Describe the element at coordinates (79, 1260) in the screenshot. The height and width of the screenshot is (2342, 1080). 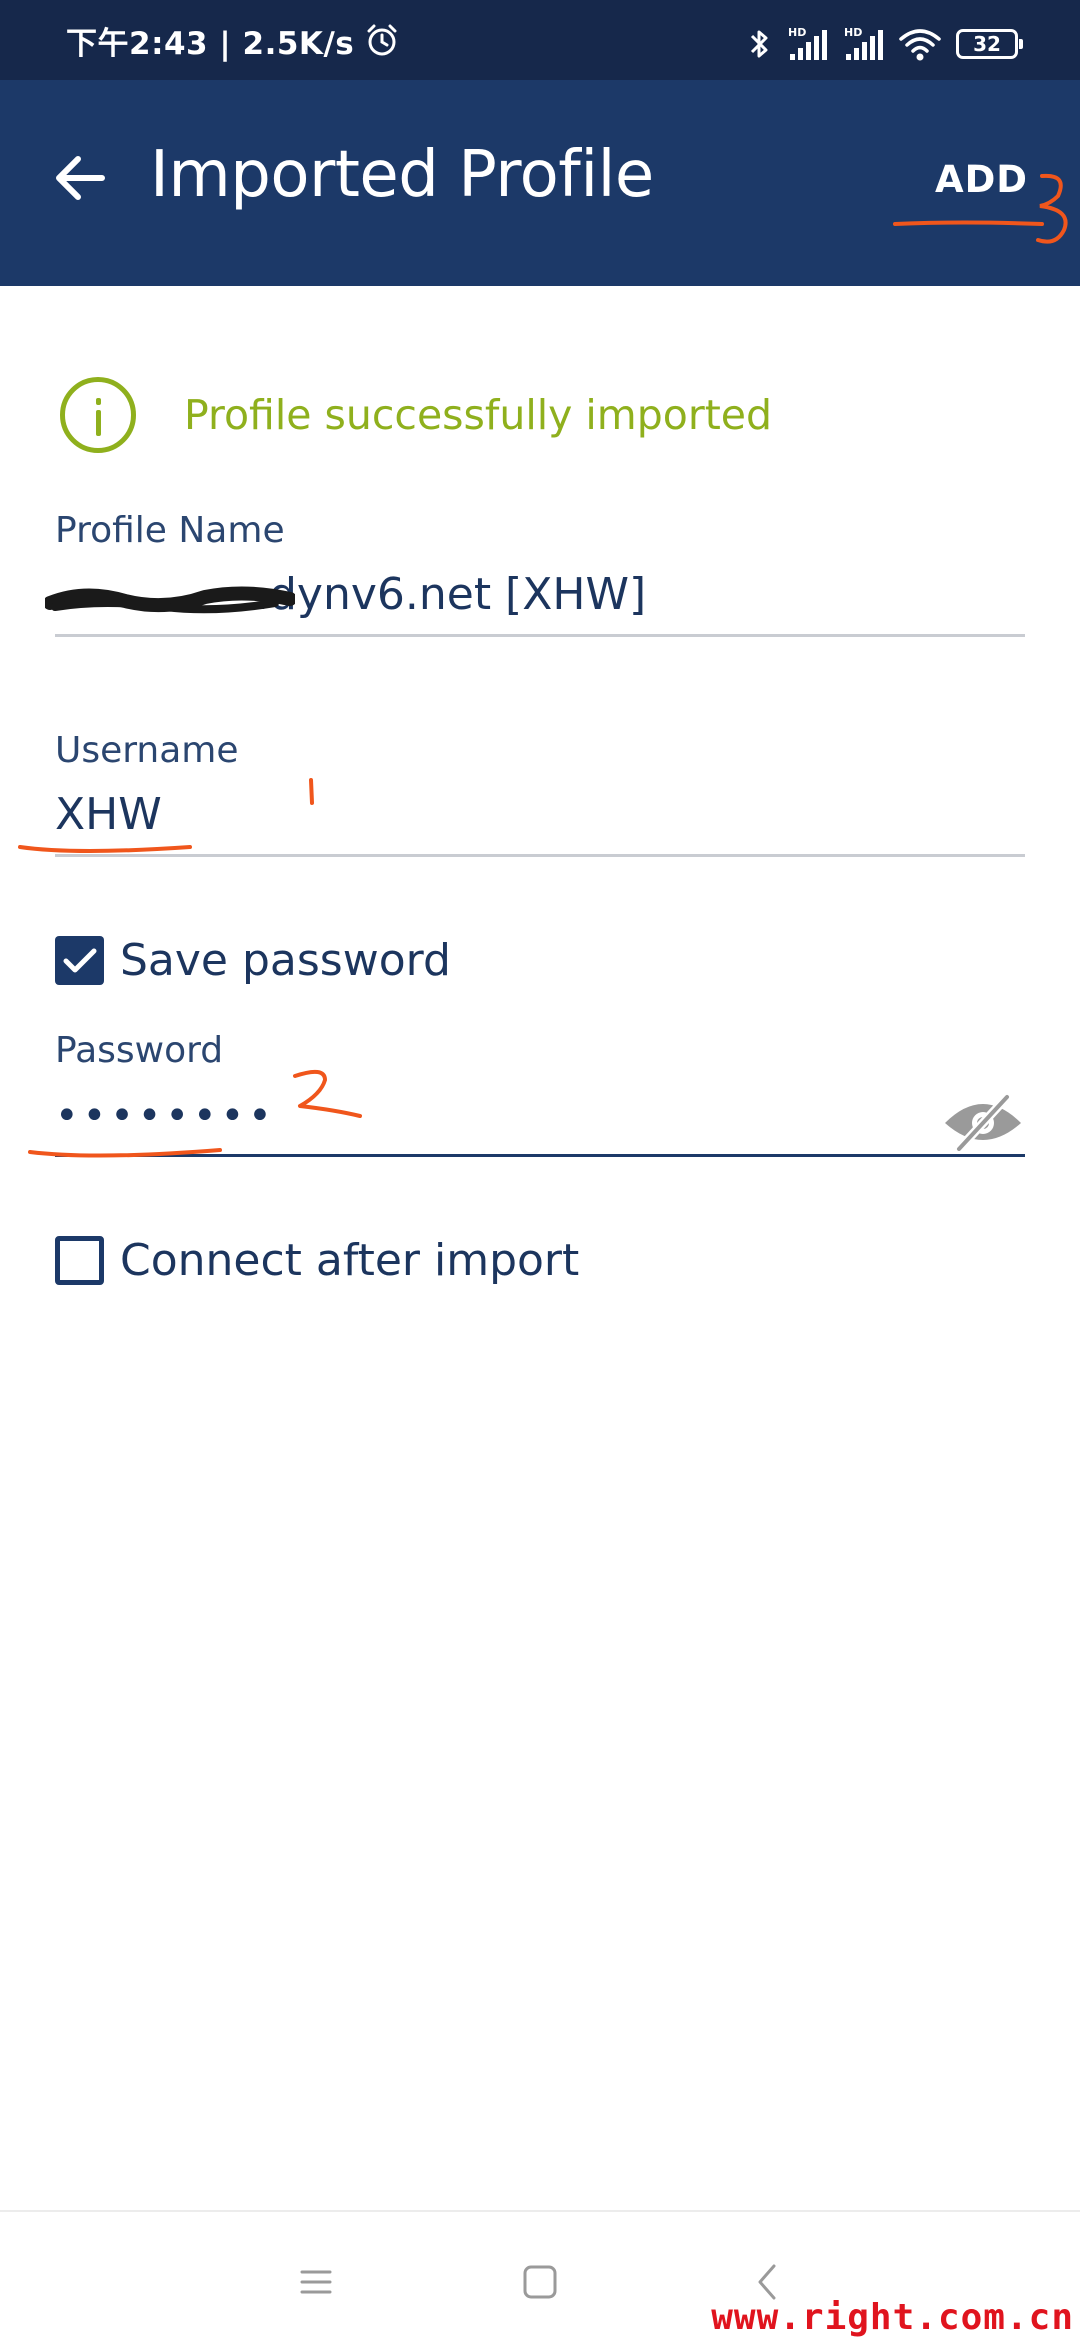
I see `connect-after-import-checkbox` at that location.